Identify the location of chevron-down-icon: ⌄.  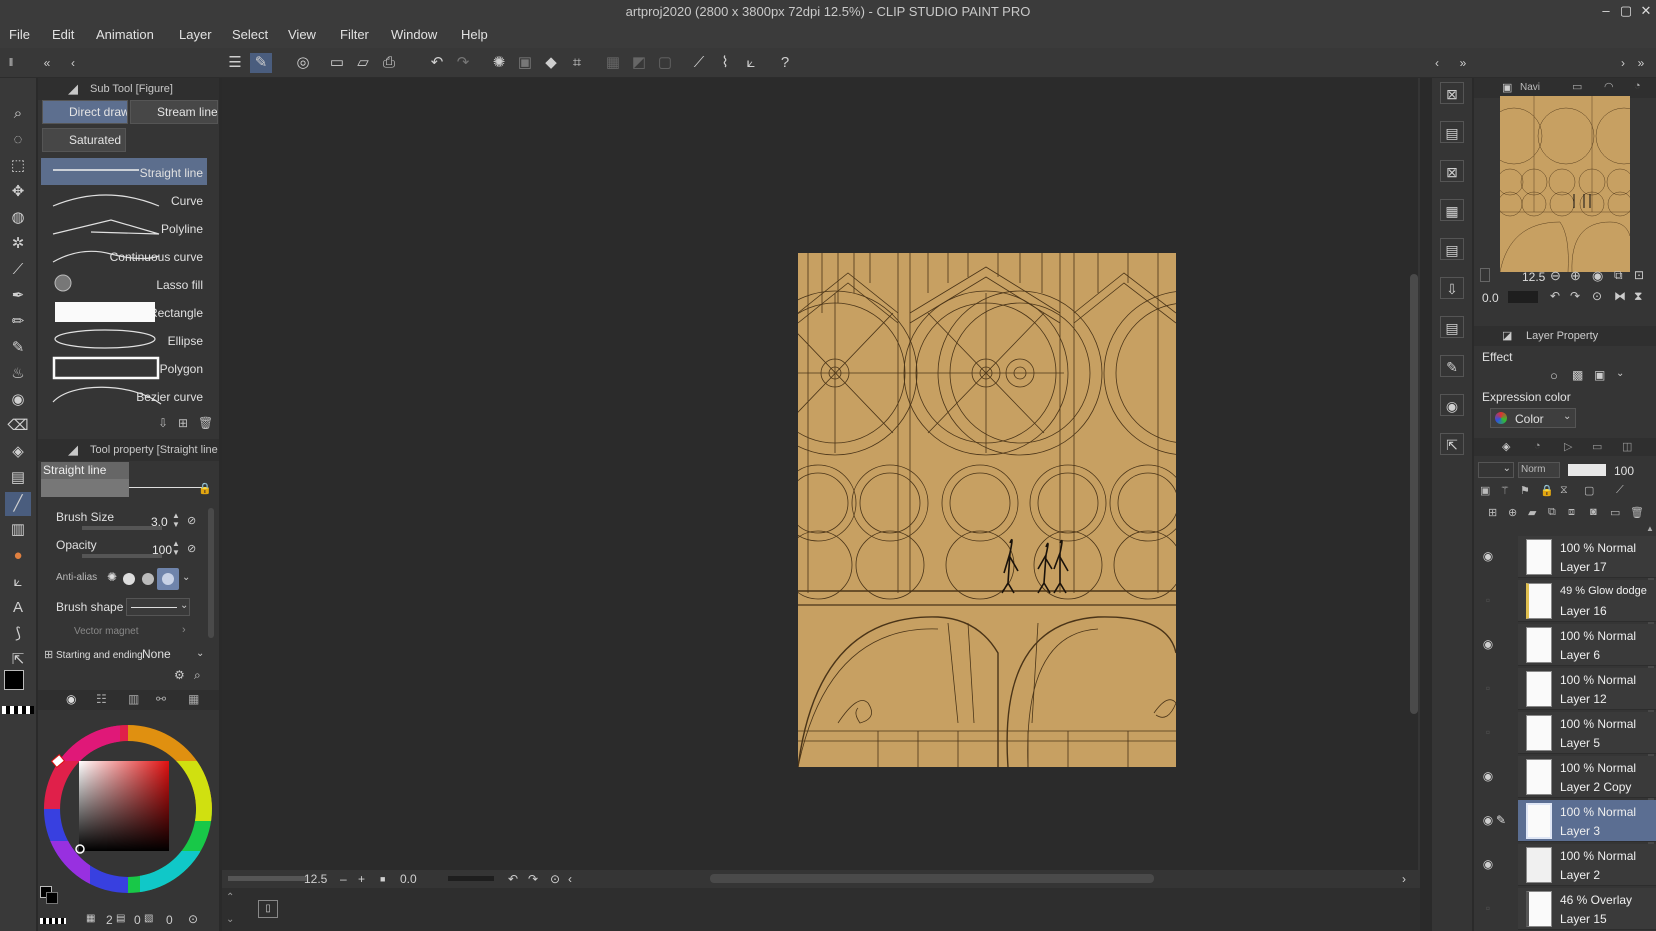
(186, 577).